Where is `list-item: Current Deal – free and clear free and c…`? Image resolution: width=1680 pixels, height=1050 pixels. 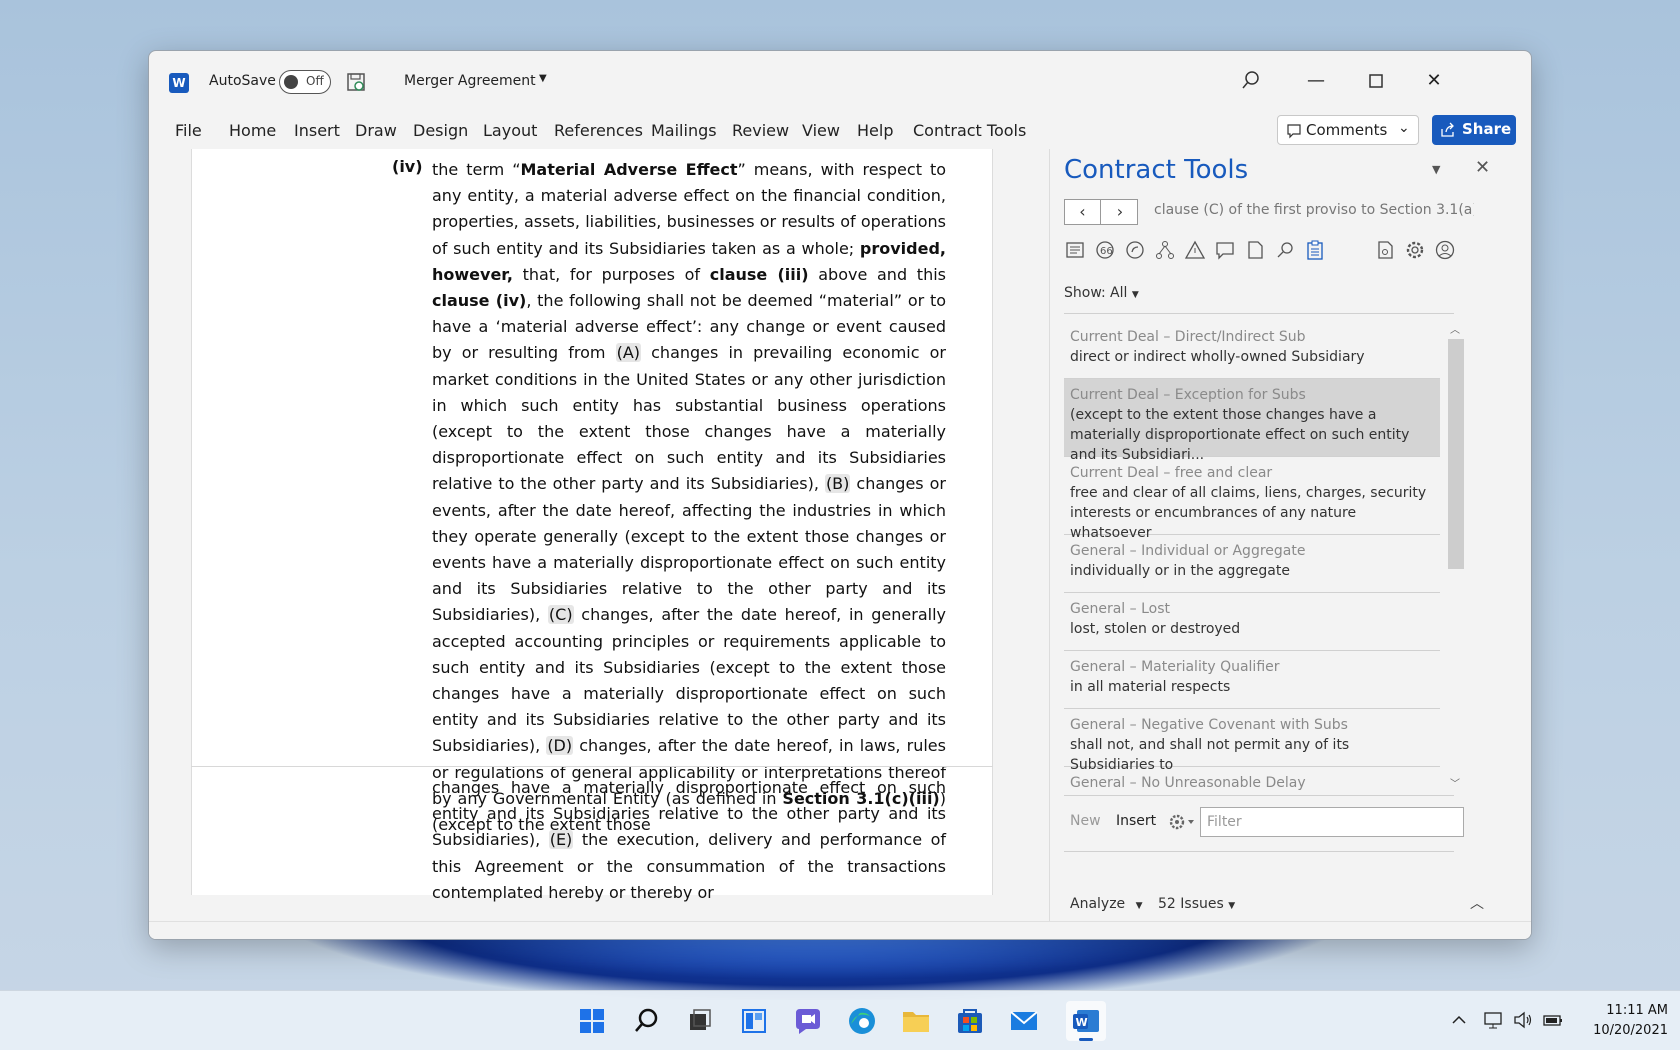 list-item: Current Deal – free and clear free and c… is located at coordinates (1252, 499).